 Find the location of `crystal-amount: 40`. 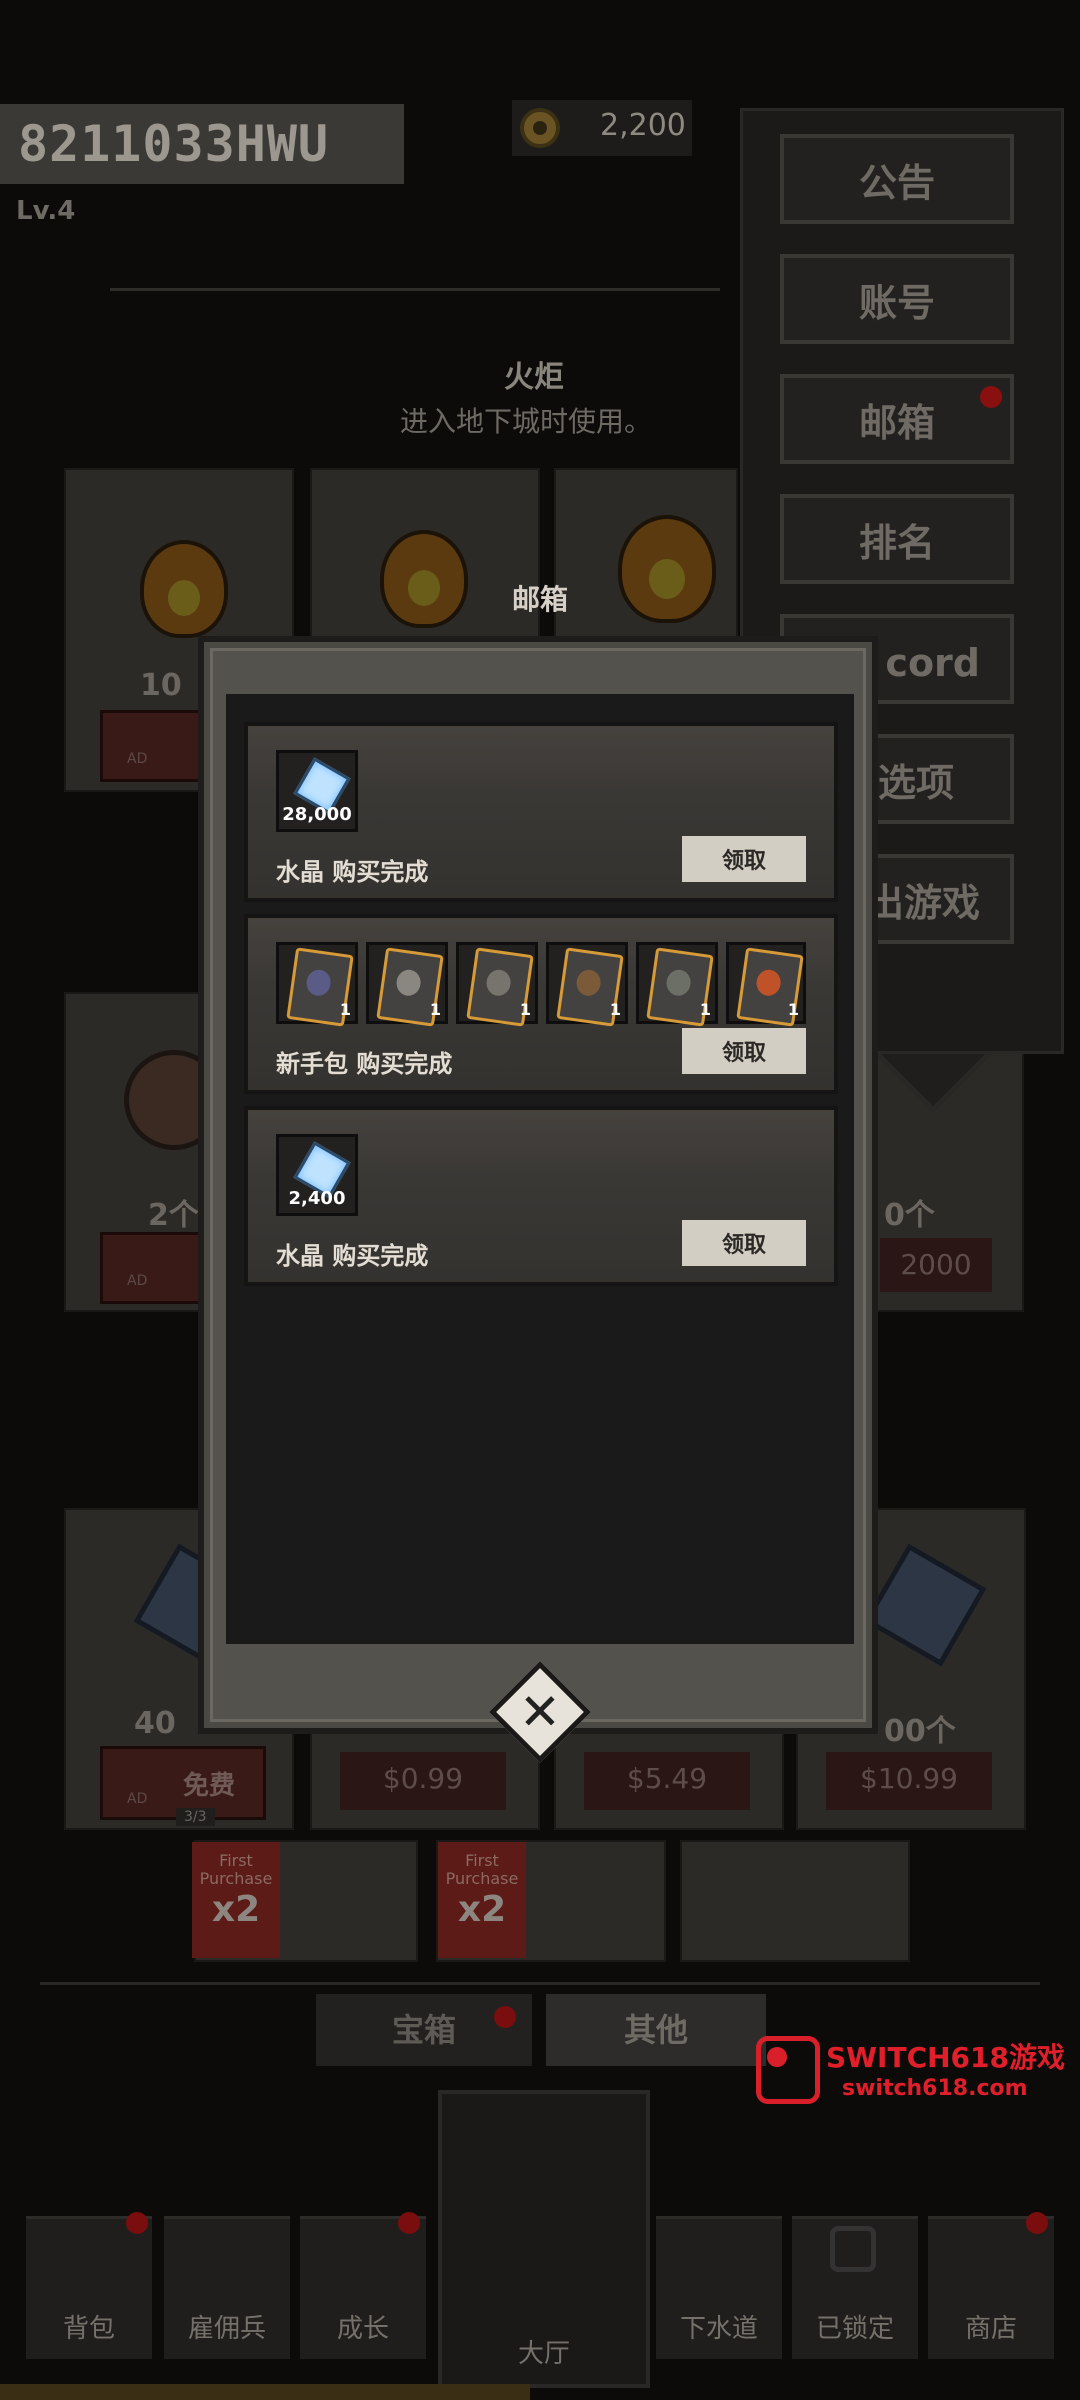

crystal-amount: 40 is located at coordinates (155, 1723).